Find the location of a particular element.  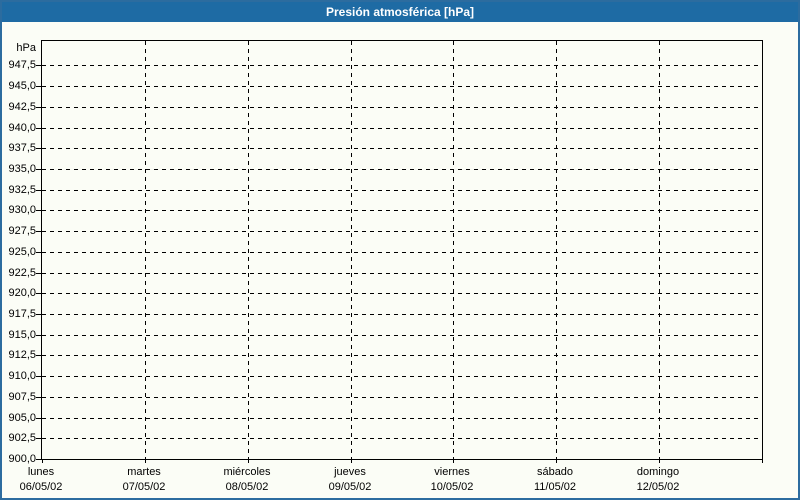

y-tick-label: 947,5 is located at coordinates (22, 65).